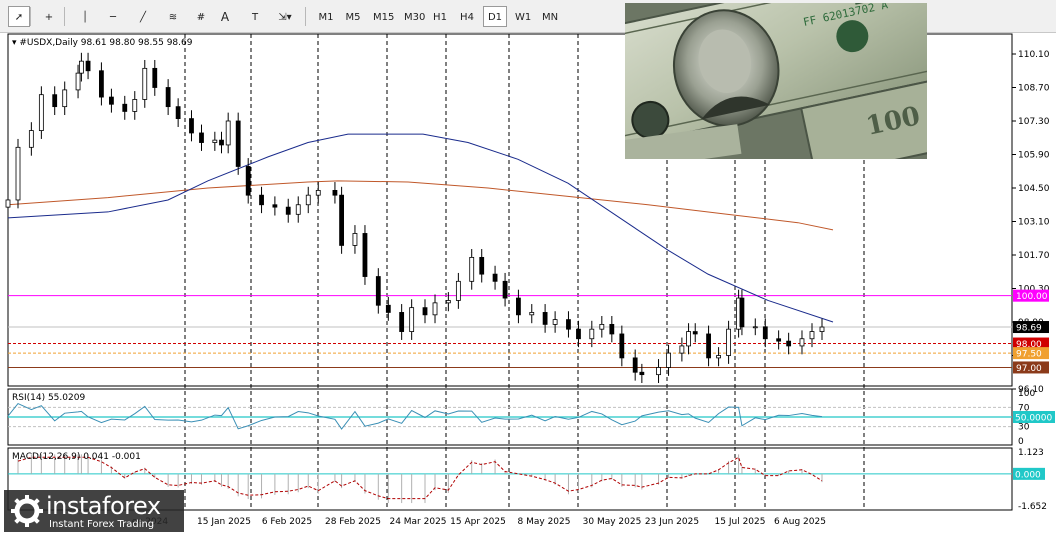  I want to click on date-label: 23 Jun 2025, so click(672, 522).